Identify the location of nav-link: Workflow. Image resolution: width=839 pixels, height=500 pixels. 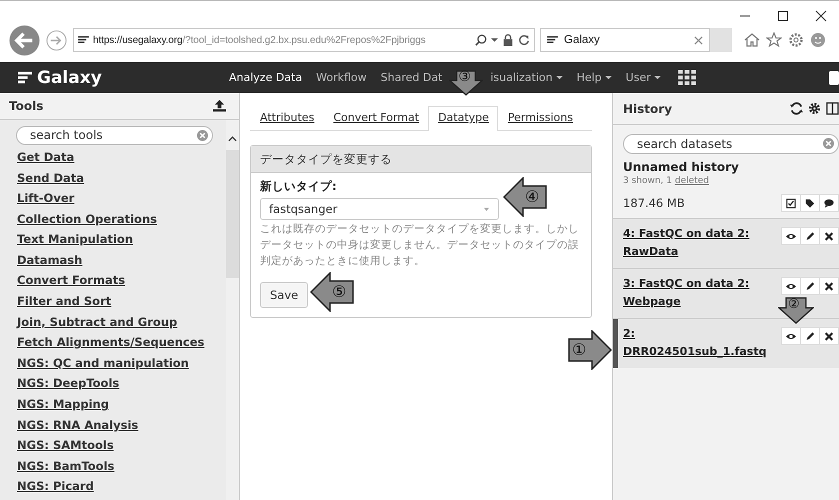
(341, 77).